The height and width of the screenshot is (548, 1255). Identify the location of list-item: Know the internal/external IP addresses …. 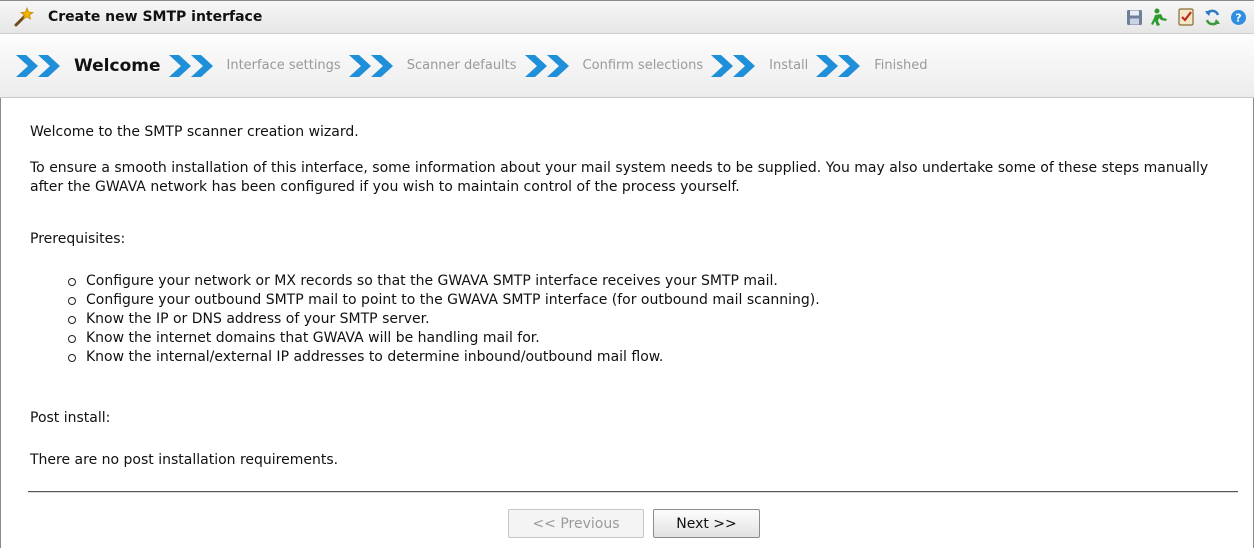
(444, 357).